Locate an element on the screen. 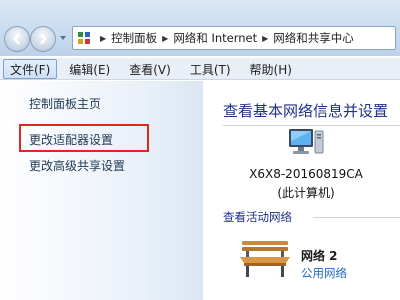 The width and height of the screenshot is (400, 300). change-adapter-settings-link: 更改适配器设置 is located at coordinates (71, 139).